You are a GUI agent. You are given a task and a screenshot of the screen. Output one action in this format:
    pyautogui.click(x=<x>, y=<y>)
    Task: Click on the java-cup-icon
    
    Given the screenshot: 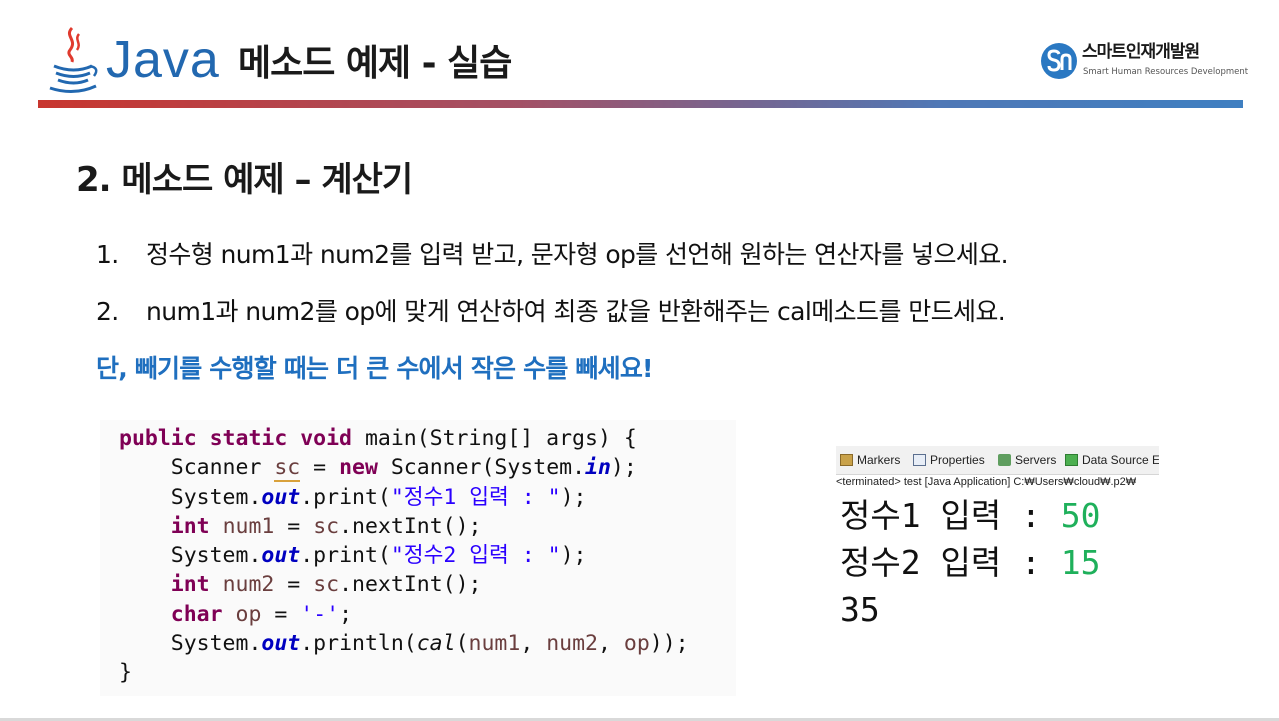 What is the action you would take?
    pyautogui.click(x=73, y=59)
    